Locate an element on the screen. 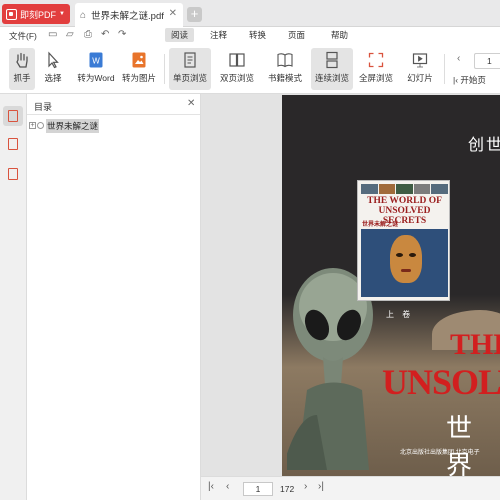 The width and height of the screenshot is (500, 500). cover-title-the: THE is located at coordinates (475, 344).